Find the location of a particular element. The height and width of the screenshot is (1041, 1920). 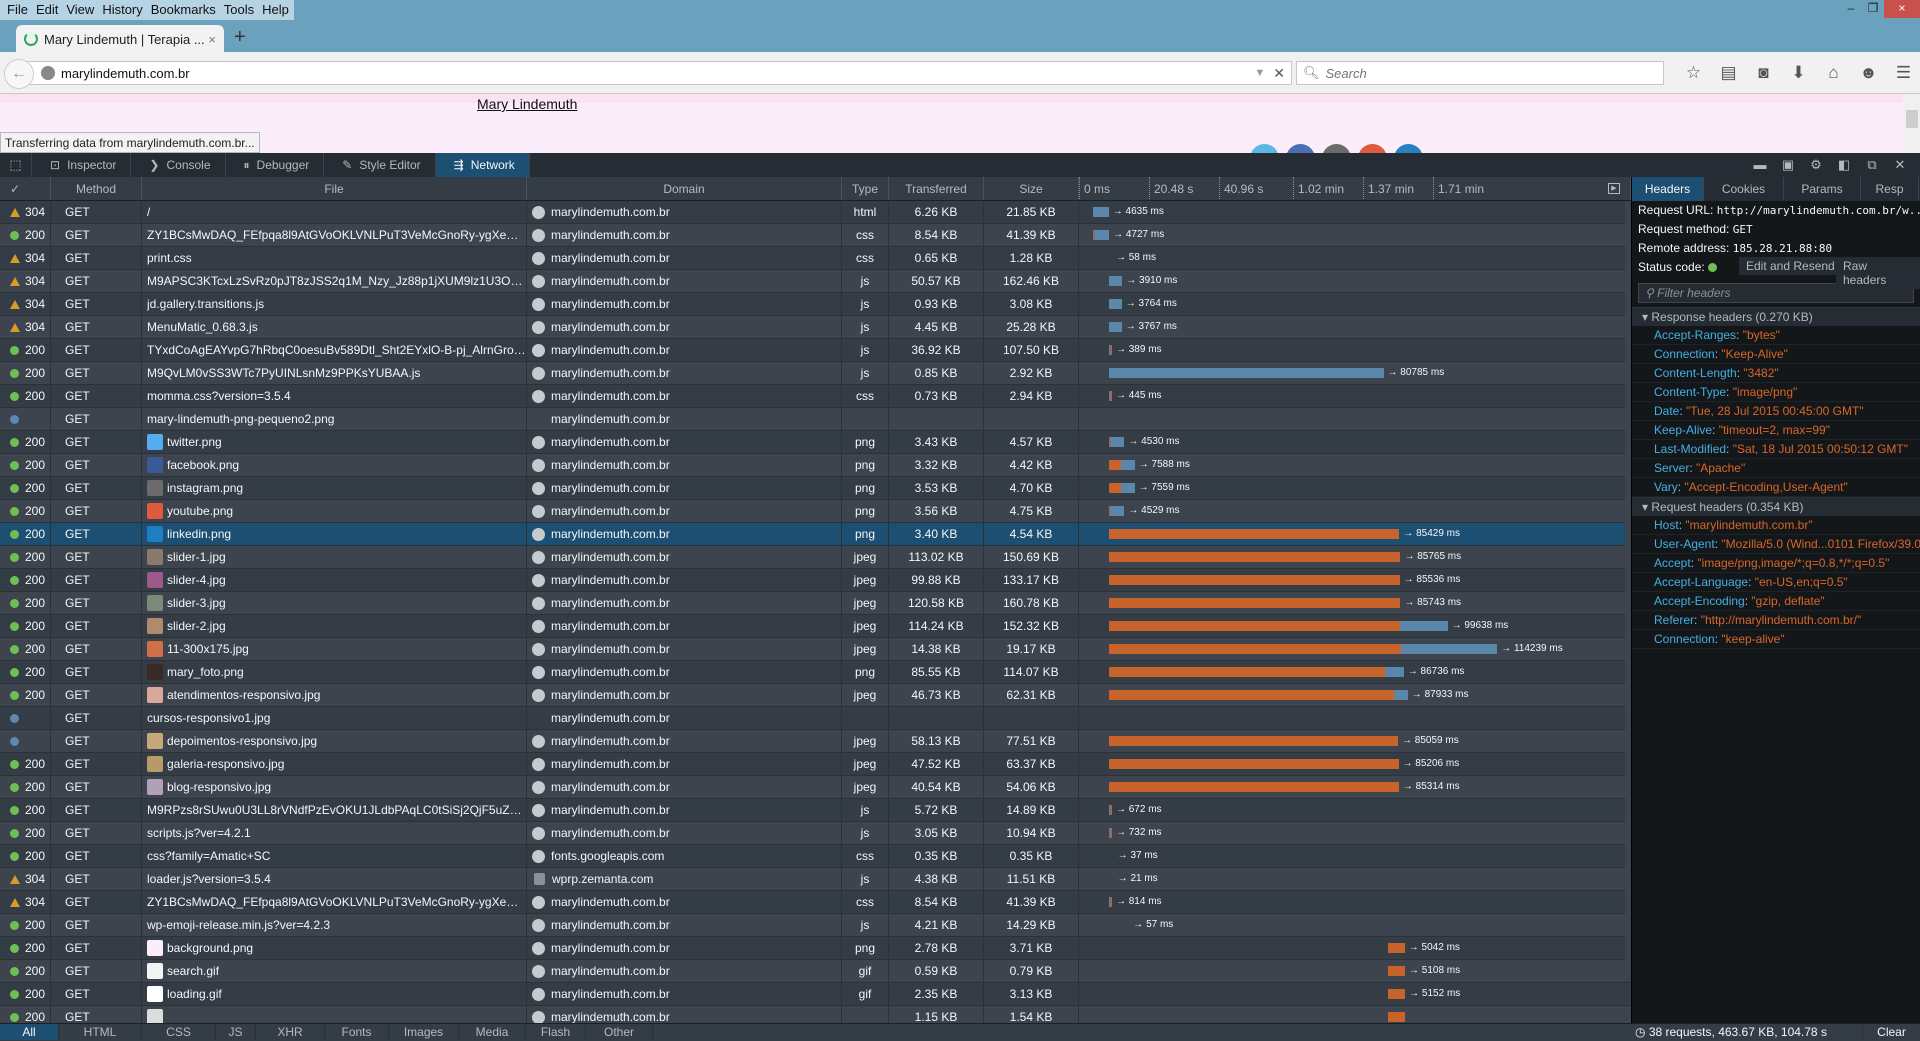

dock-side-icon: ◧ is located at coordinates (1844, 165).